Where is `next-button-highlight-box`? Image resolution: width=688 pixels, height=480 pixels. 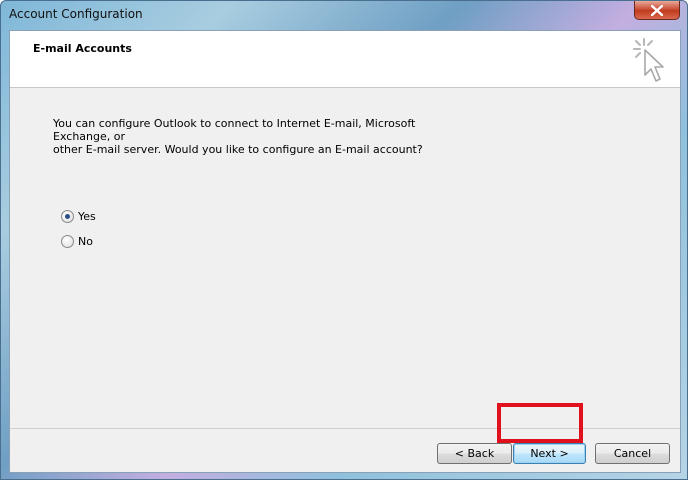 next-button-highlight-box is located at coordinates (540, 423).